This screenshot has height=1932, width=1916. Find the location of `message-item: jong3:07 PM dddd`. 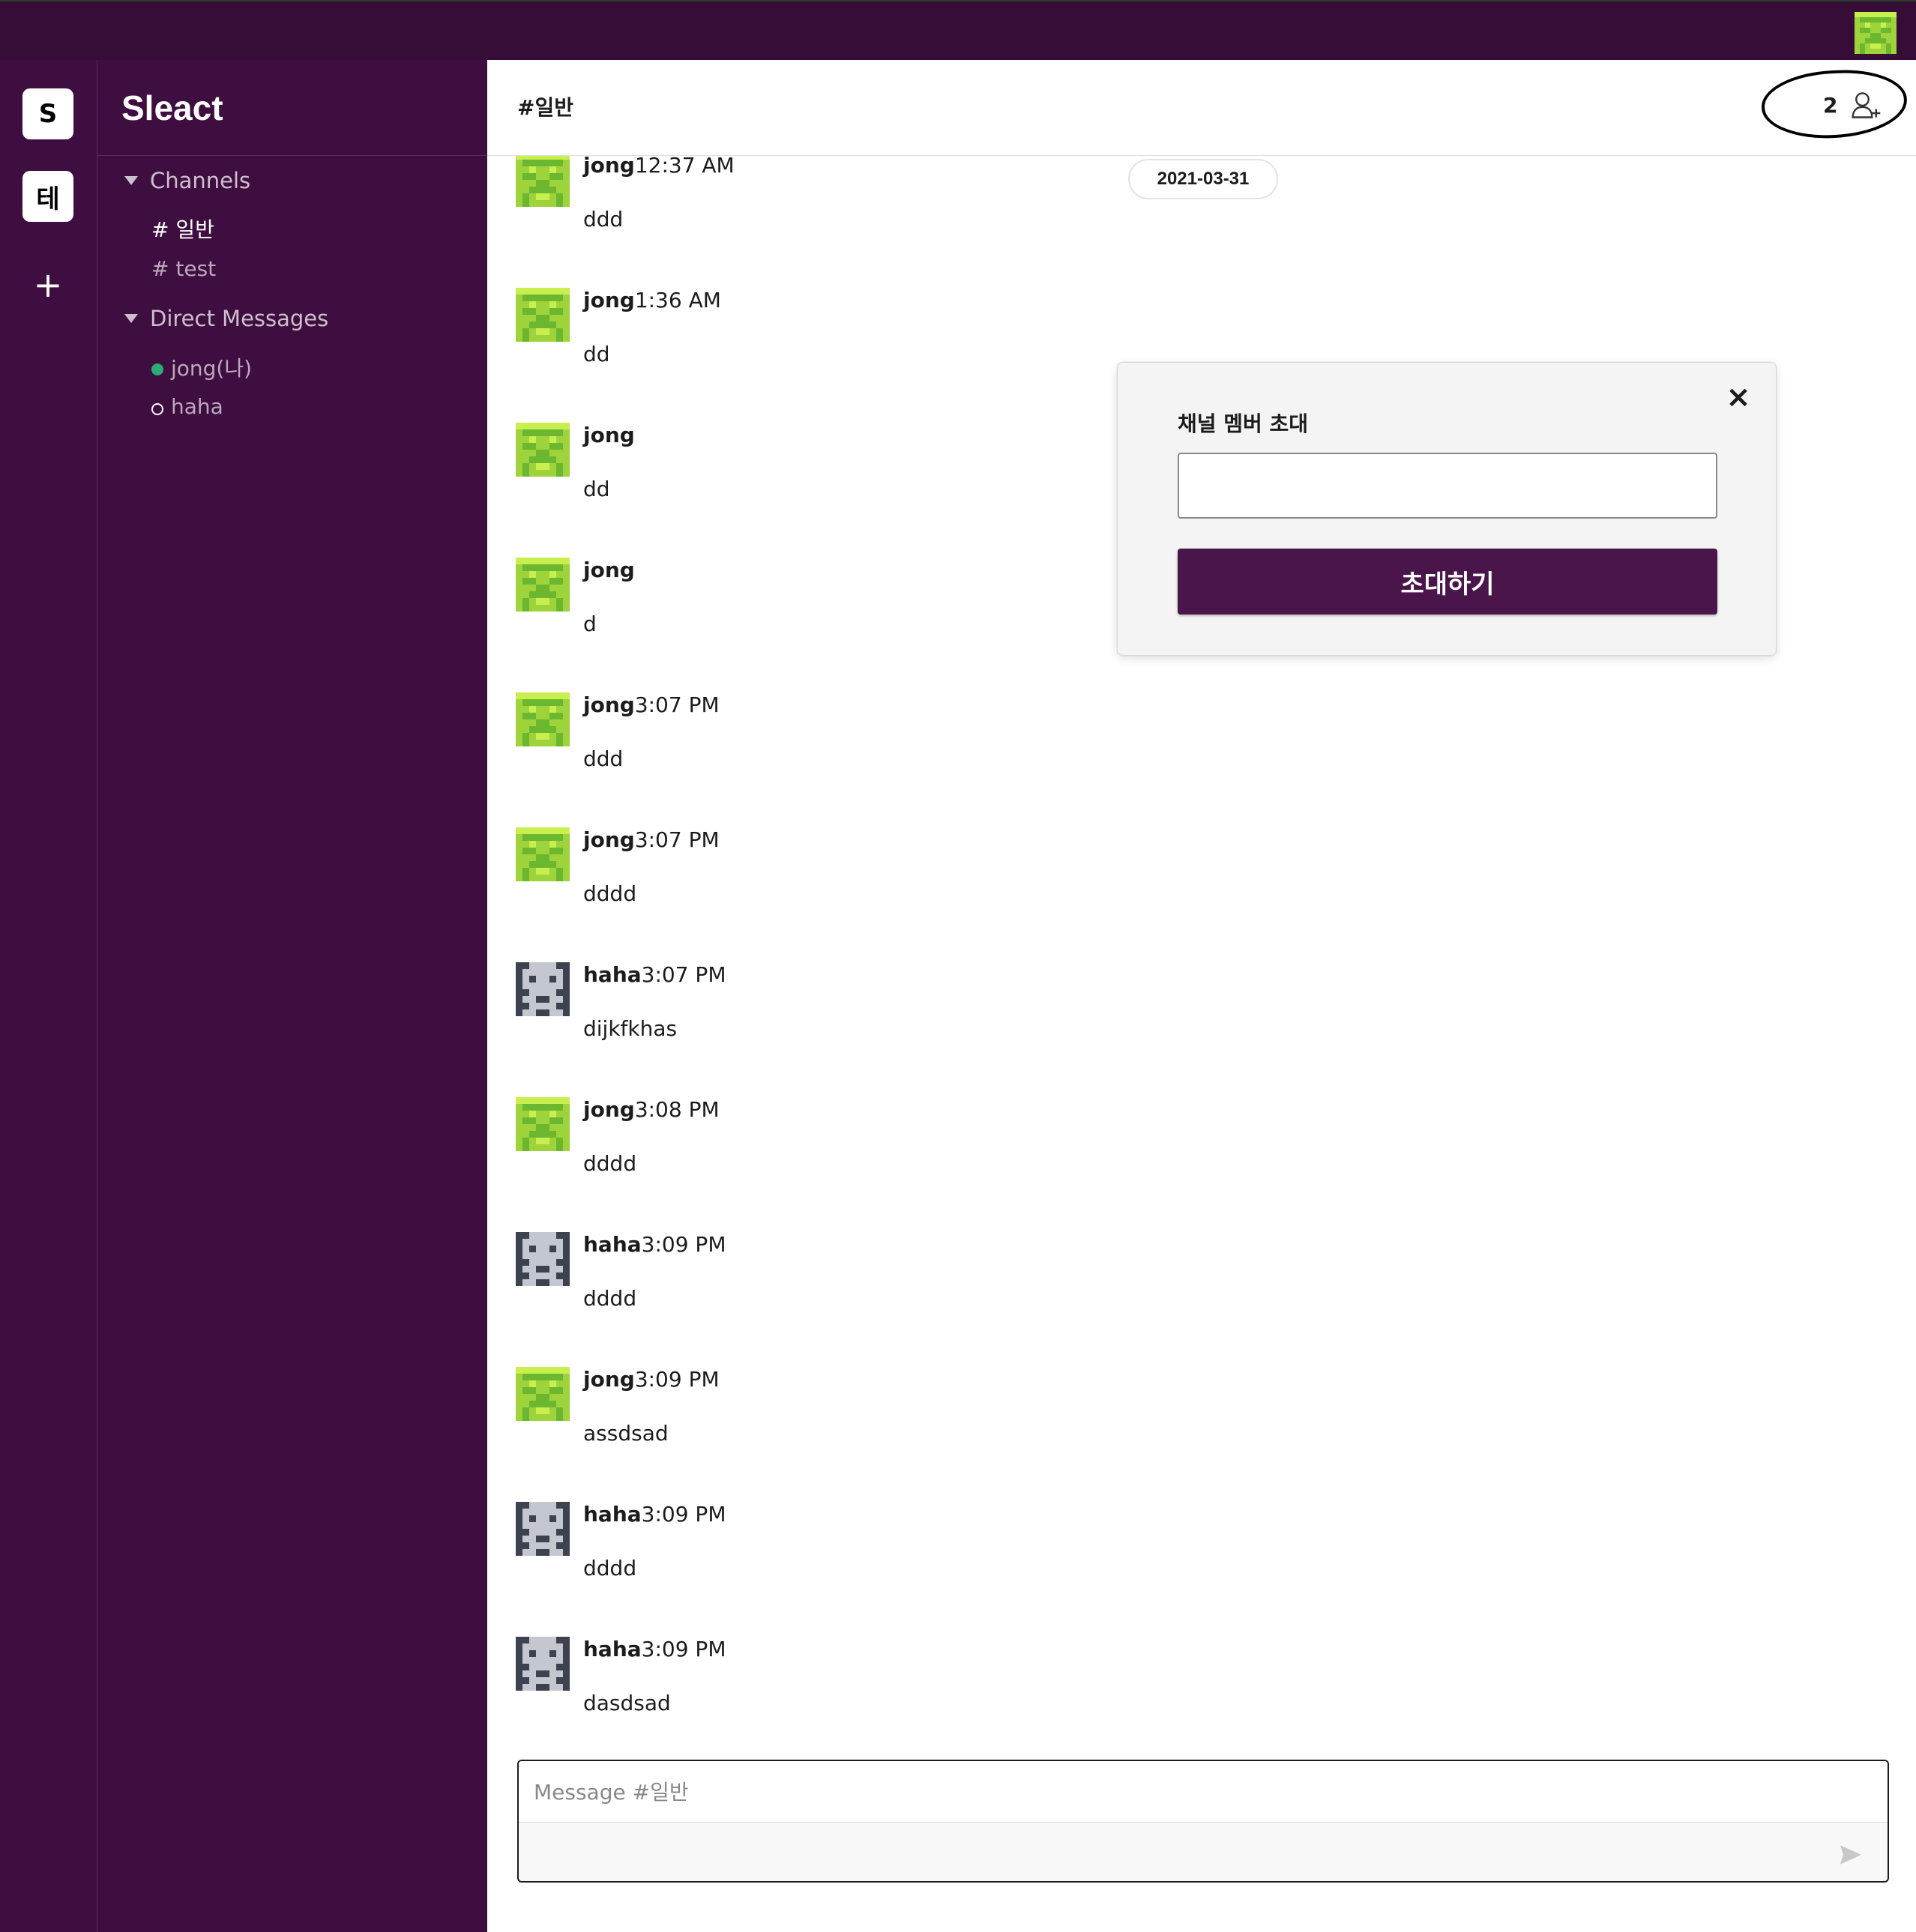

message-item: jong3:07 PM dddd is located at coordinates (1213, 894).